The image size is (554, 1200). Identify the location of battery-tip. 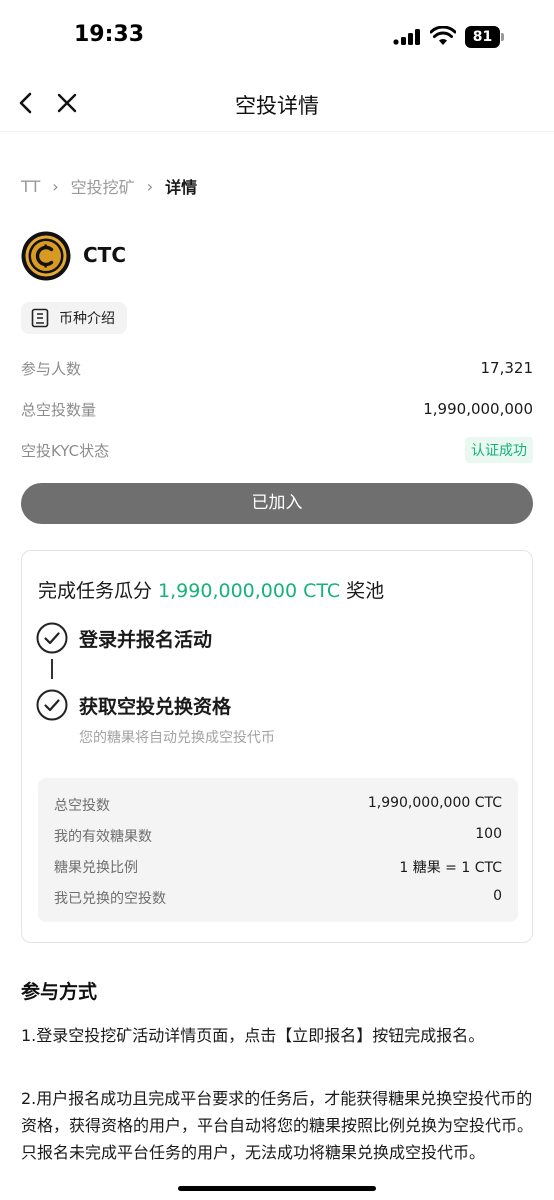
(502, 37).